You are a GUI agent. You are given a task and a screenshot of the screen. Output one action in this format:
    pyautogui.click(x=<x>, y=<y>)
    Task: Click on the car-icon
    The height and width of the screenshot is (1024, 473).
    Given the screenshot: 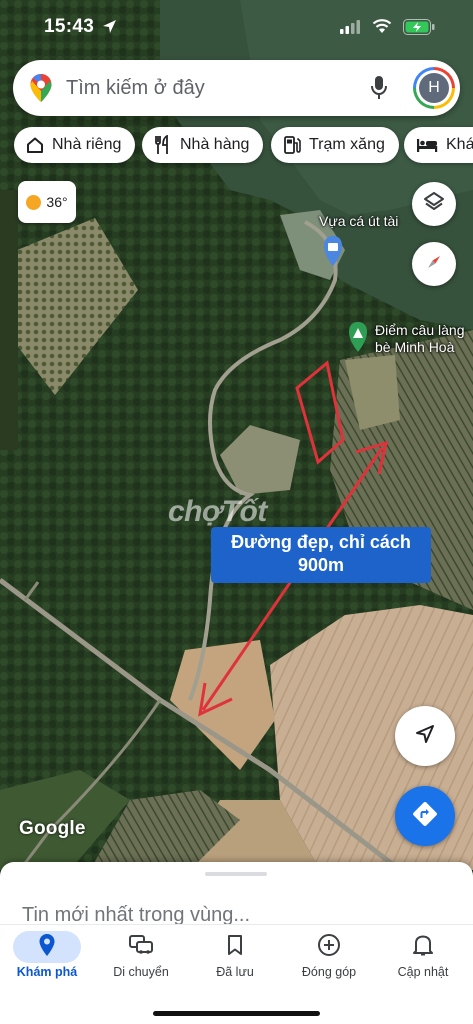 What is the action you would take?
    pyautogui.click(x=141, y=947)
    